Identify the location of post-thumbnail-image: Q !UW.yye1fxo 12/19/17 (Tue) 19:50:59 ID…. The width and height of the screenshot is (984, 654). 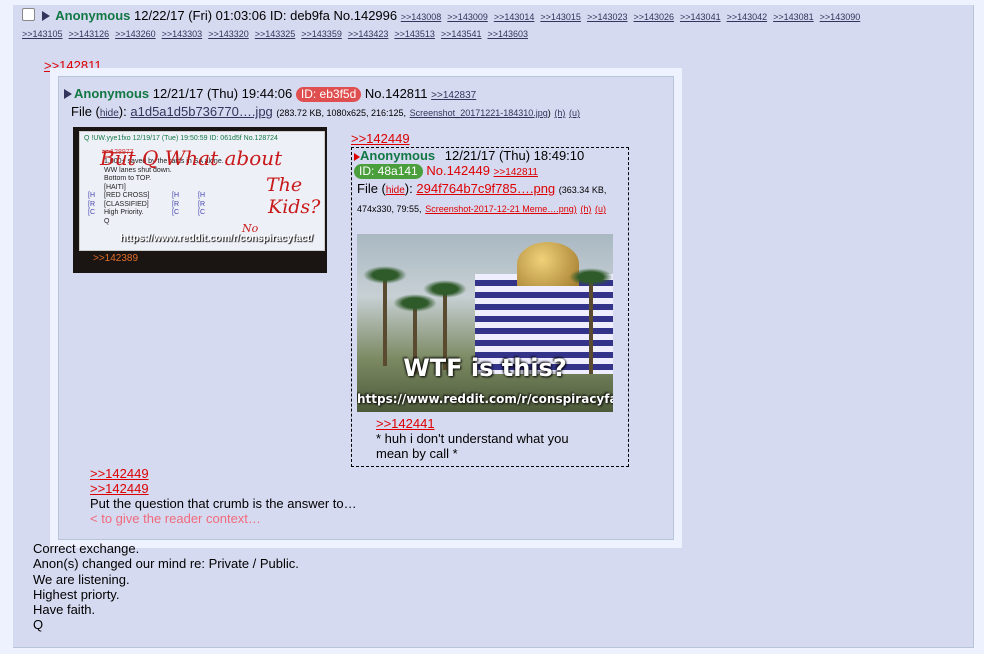
(200, 200).